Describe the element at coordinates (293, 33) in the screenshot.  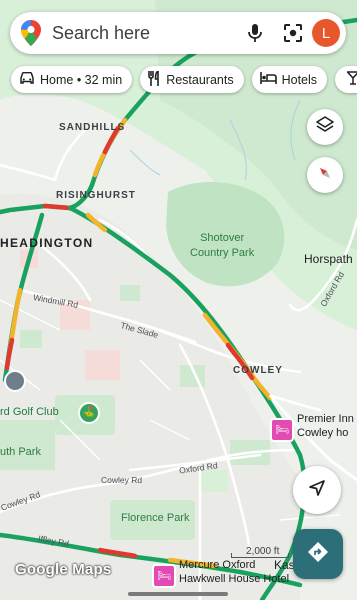
I see `lens-camera-icon` at that location.